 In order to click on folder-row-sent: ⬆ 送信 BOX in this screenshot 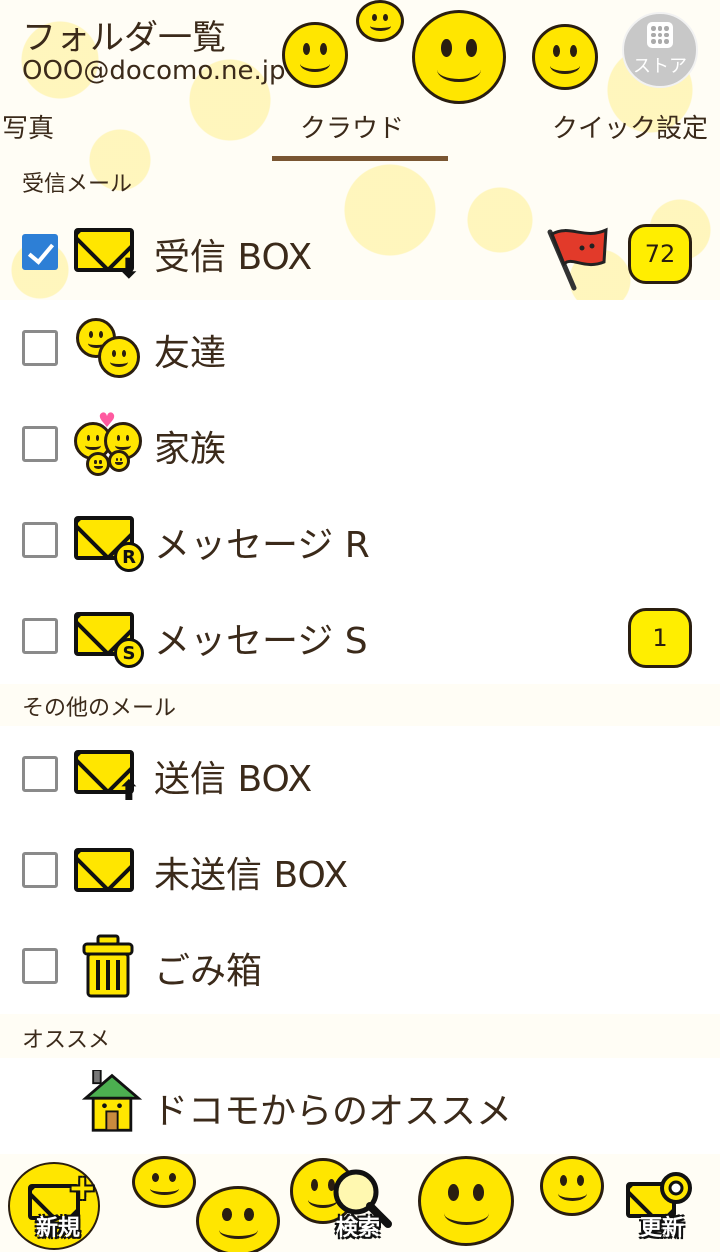, I will do `click(360, 774)`.